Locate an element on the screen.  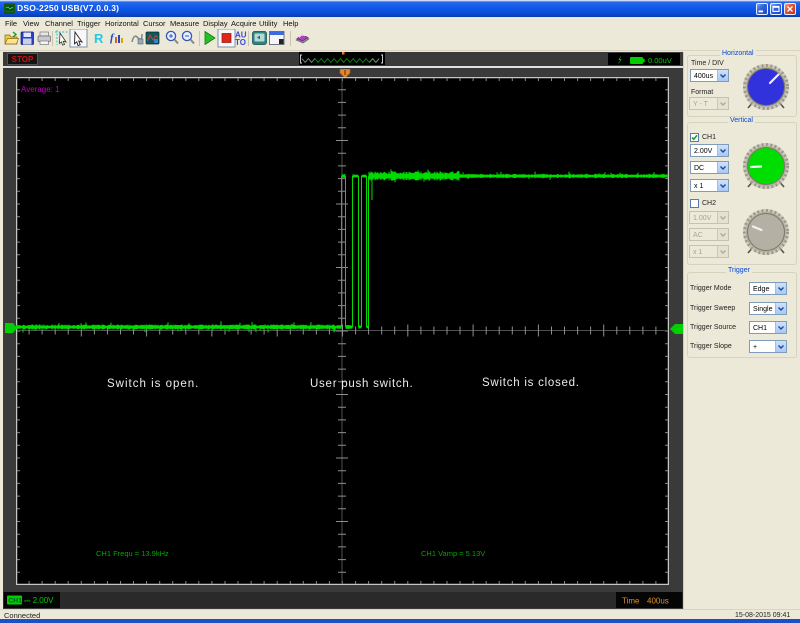
svg-text: CH1 Vamp = 5.13V is located at coordinates (453, 553).